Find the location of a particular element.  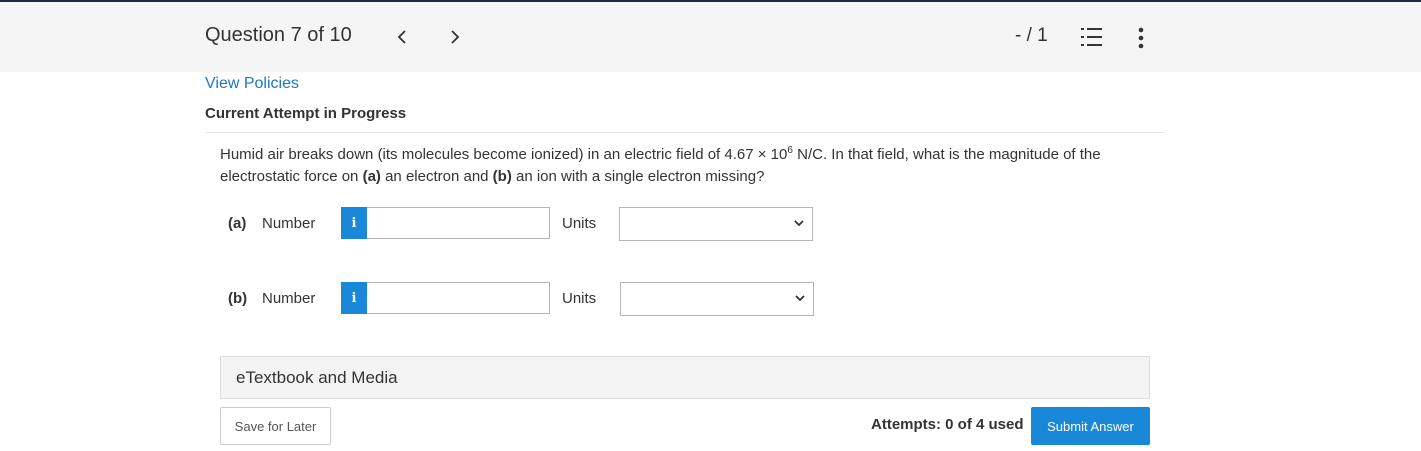

question-list-button is located at coordinates (1092, 37).